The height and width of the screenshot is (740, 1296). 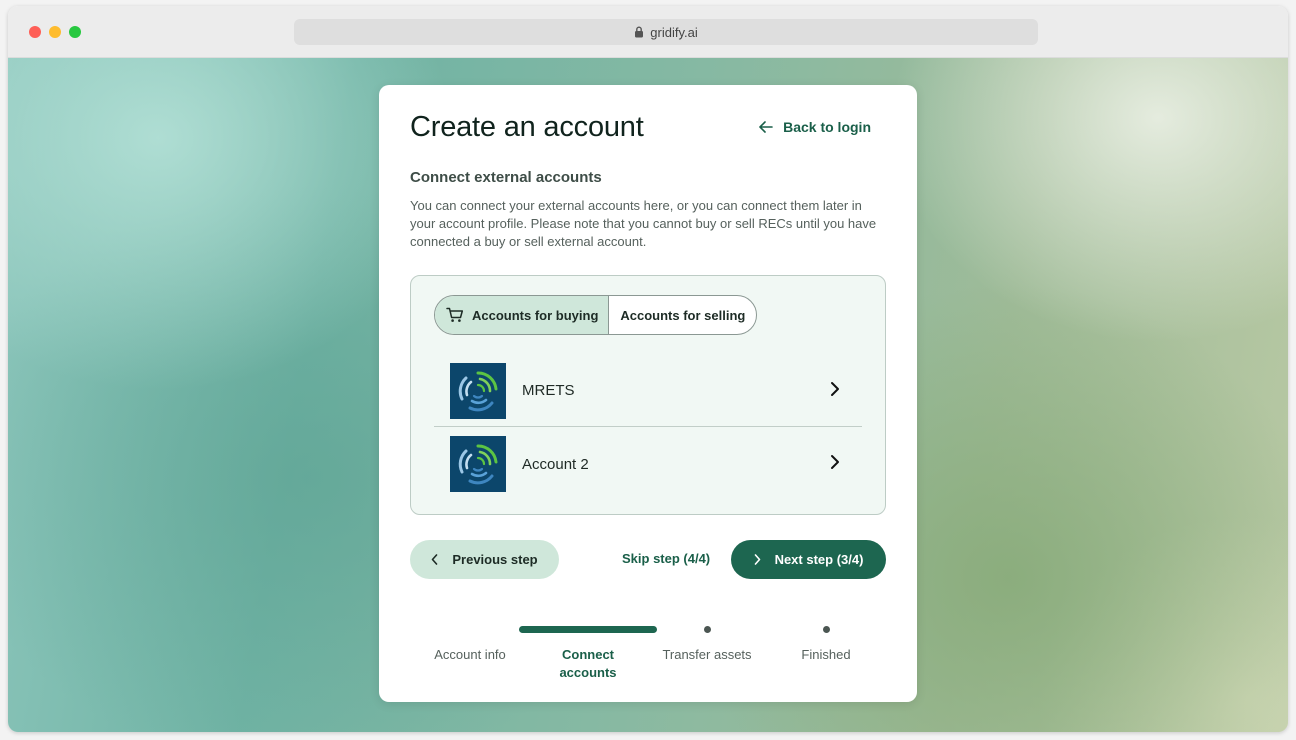 What do you see at coordinates (827, 127) in the screenshot?
I see `back-to-login-label: Back to login` at bounding box center [827, 127].